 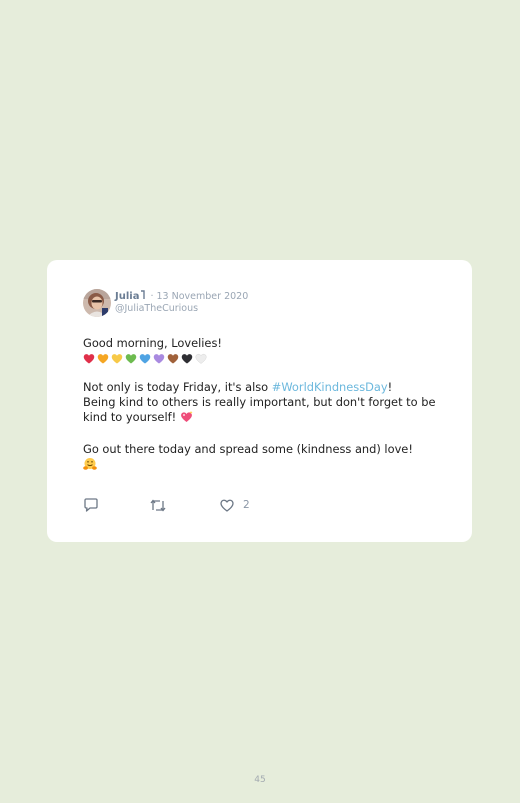 I want to click on speech-bubble-icon, so click(x=91, y=504).